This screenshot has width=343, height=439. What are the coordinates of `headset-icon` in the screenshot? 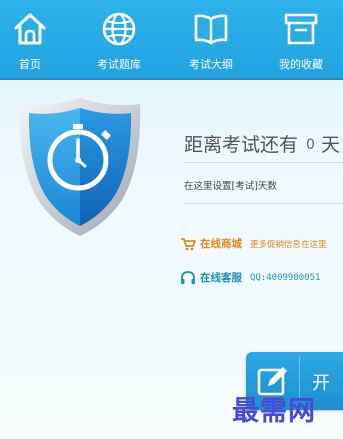 It's located at (188, 277).